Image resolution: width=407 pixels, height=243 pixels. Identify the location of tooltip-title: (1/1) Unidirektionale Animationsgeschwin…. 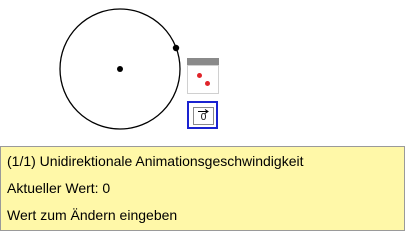
(155, 161).